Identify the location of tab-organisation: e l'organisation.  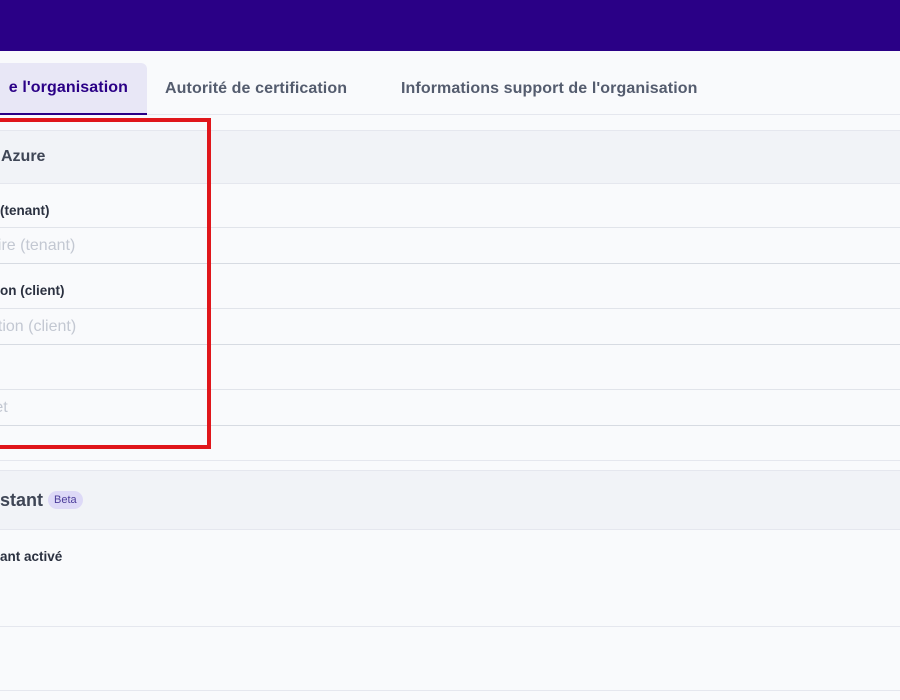
(73, 89).